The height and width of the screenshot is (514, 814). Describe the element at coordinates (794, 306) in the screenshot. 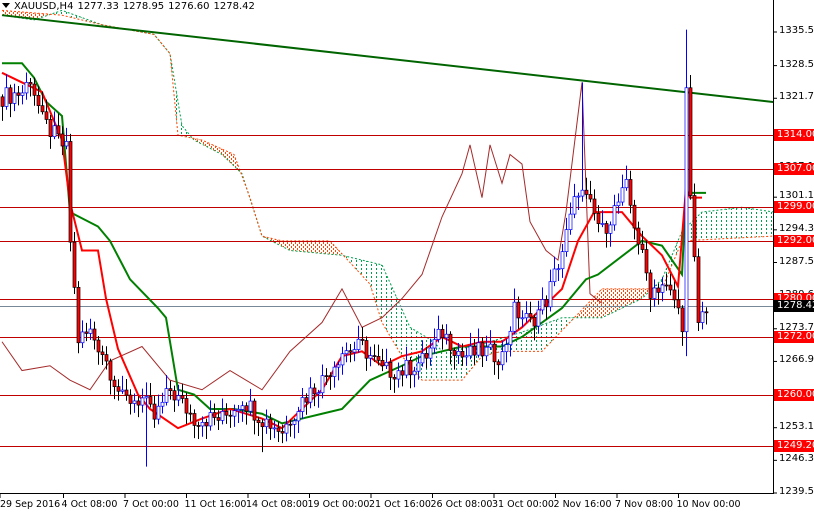

I see `current-price-tag: 1278.42` at that location.